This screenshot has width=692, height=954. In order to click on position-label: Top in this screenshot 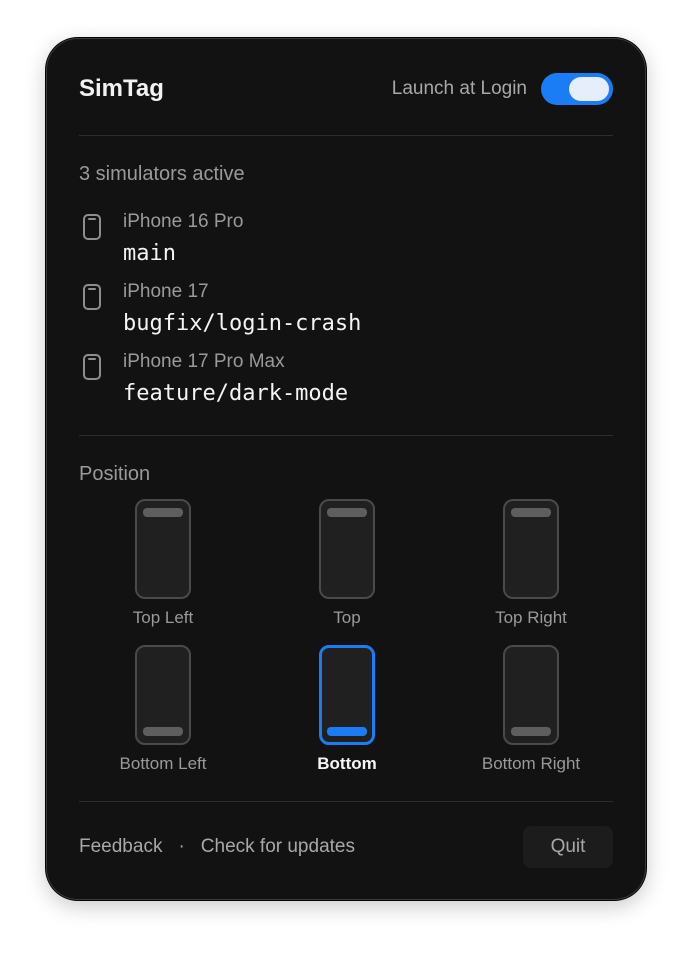, I will do `click(347, 617)`.